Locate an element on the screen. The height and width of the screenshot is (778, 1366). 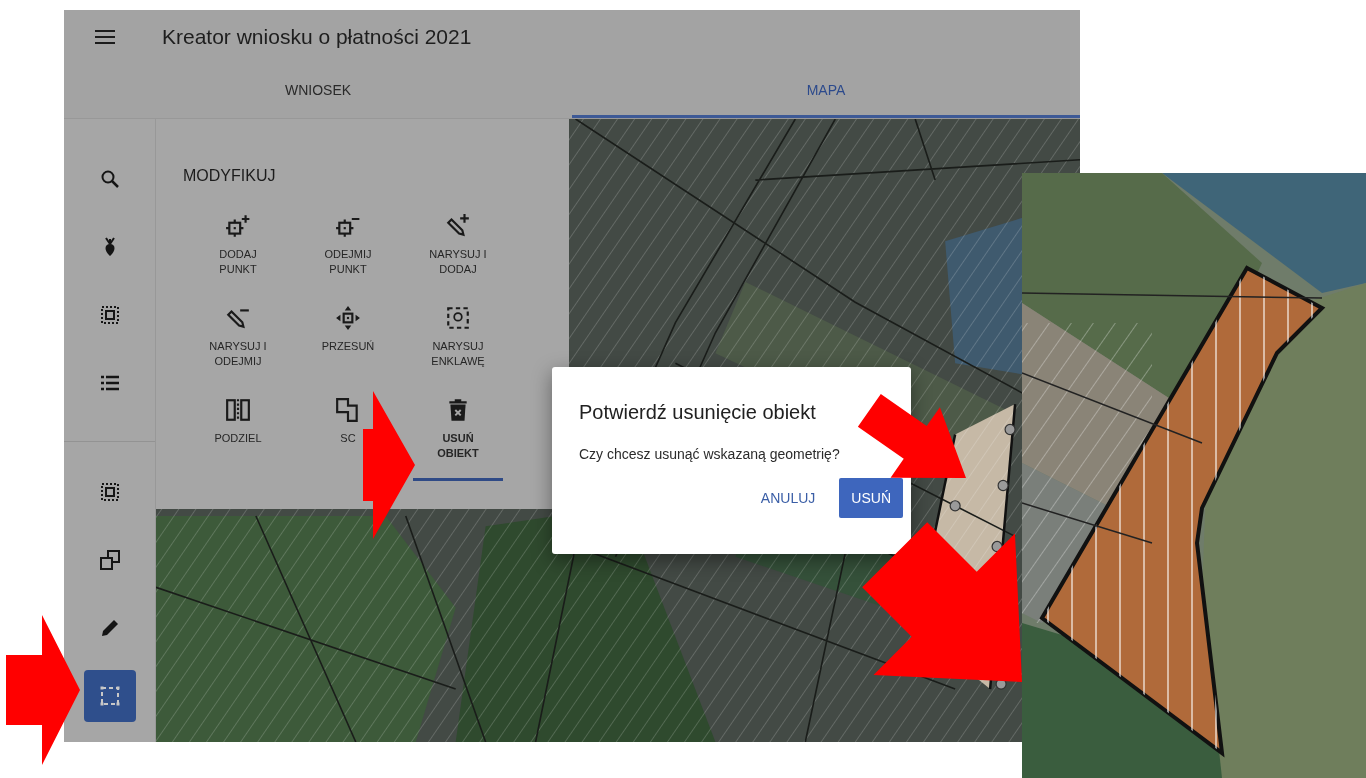
dialog-title: Potwierdź usunięcie obiekt is located at coordinates (698, 412).